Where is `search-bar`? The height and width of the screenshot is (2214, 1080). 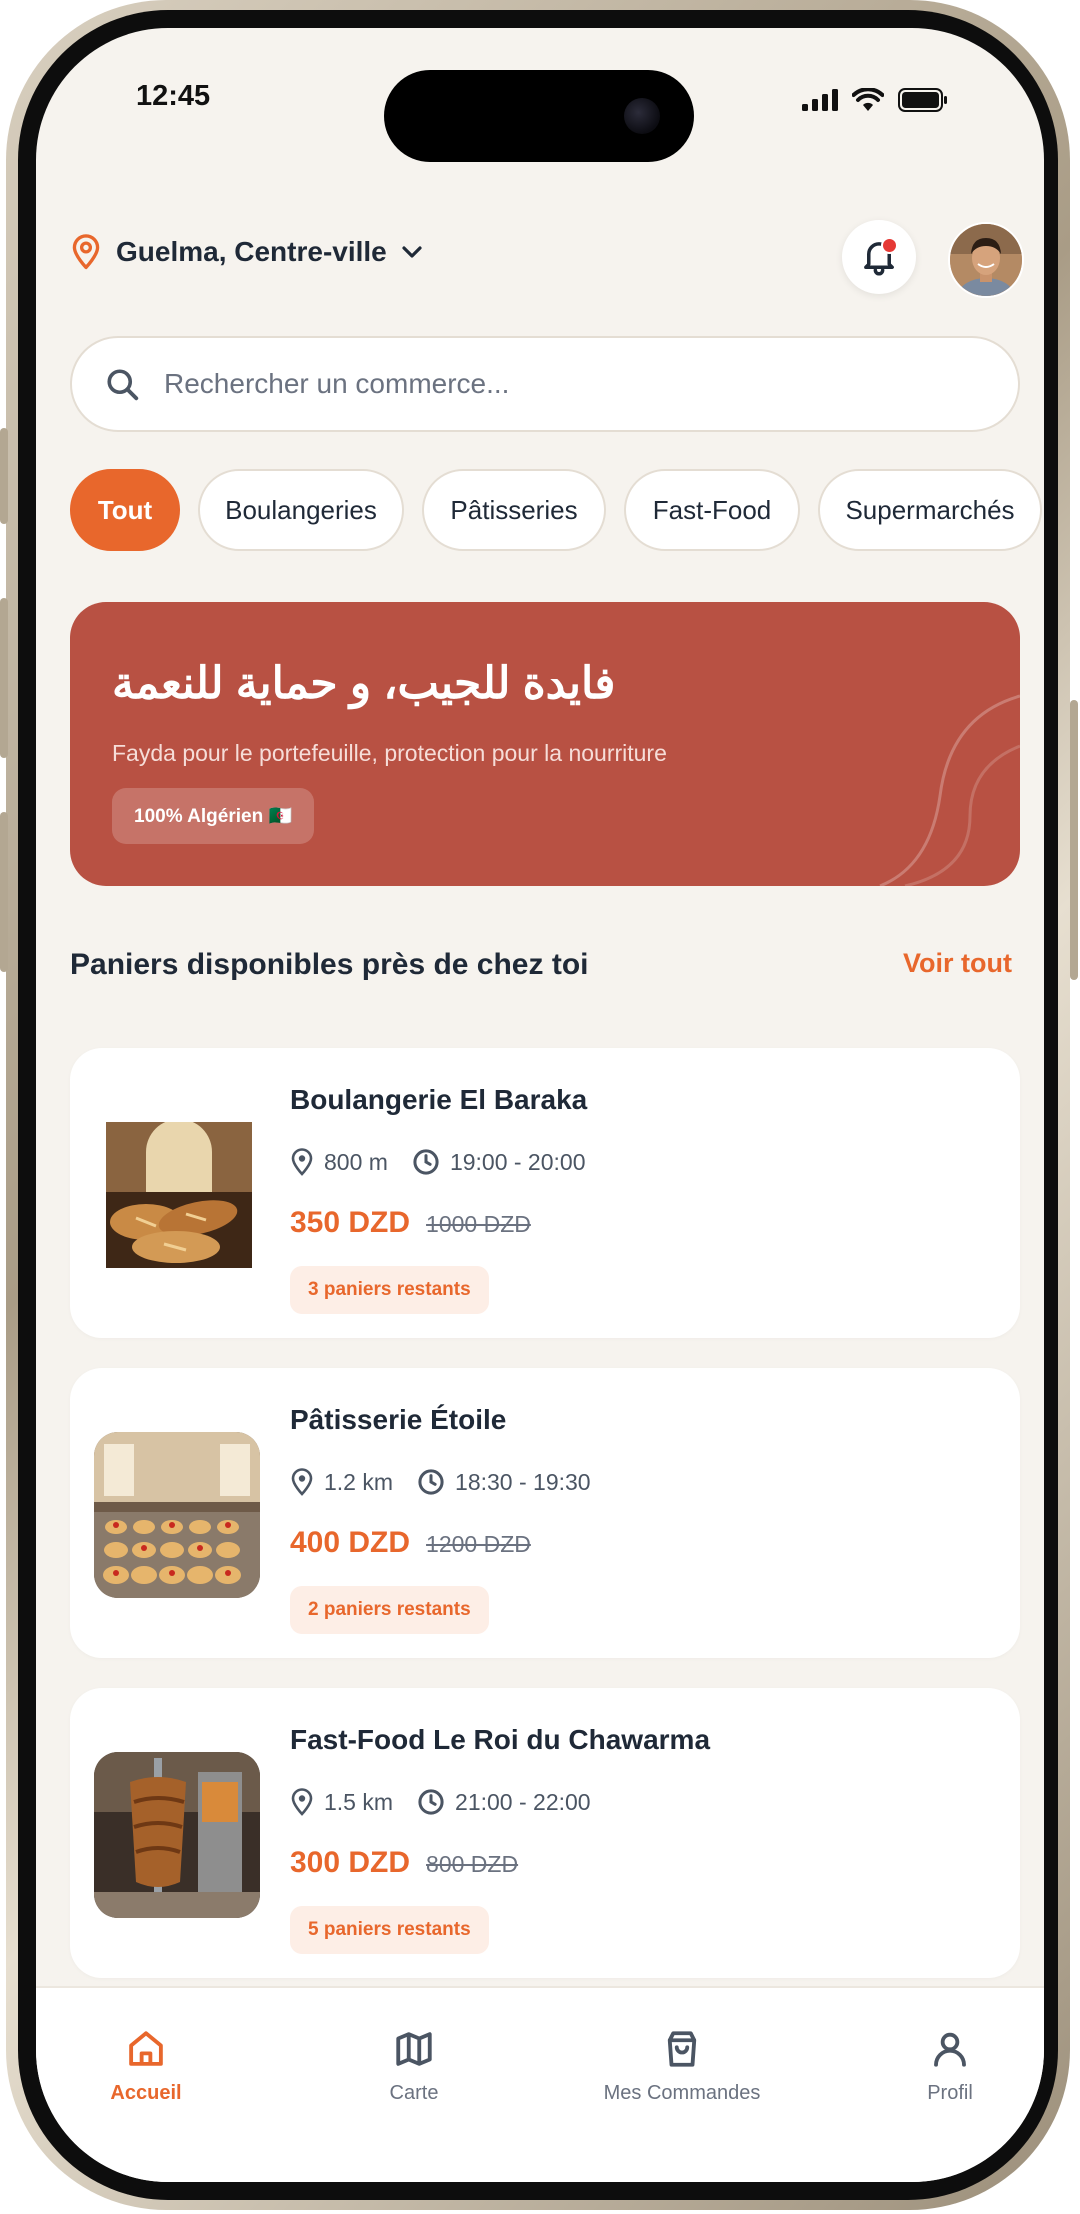
search-bar is located at coordinates (545, 384).